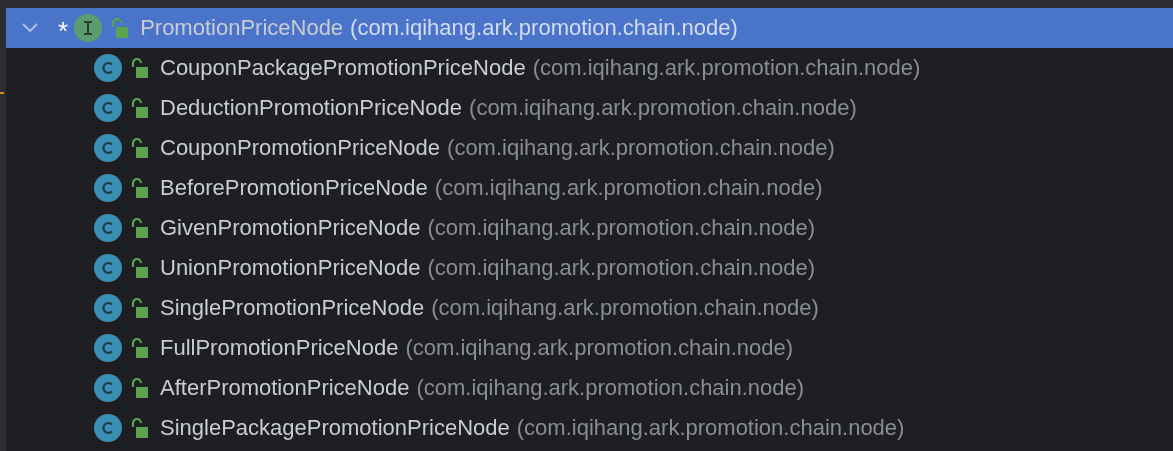 Image resolution: width=1173 pixels, height=451 pixels. What do you see at coordinates (294, 188) in the screenshot?
I see `class-name: BeforePromotionPriceNode` at bounding box center [294, 188].